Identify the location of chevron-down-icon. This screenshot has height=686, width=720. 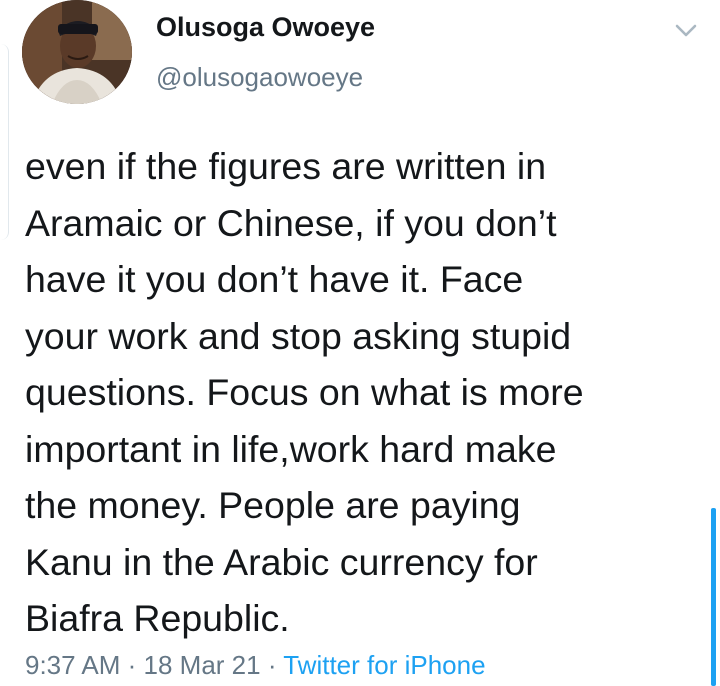
(686, 30).